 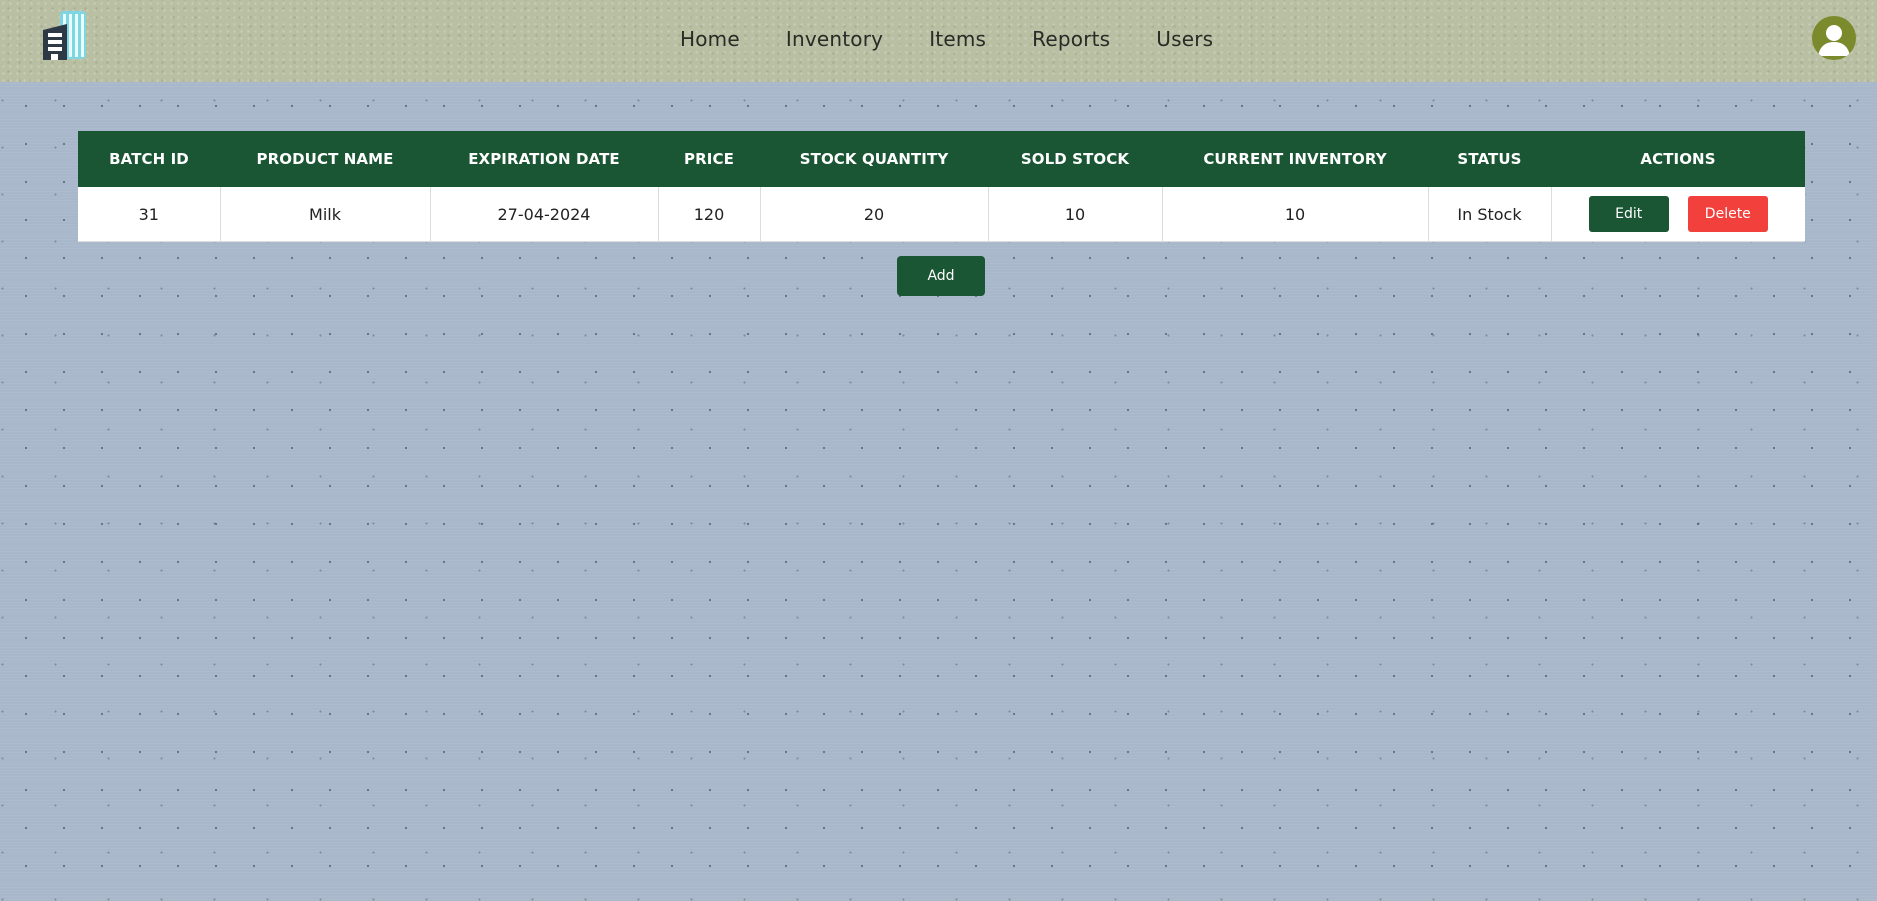 What do you see at coordinates (1834, 38) in the screenshot?
I see `user-avatar-icon` at bounding box center [1834, 38].